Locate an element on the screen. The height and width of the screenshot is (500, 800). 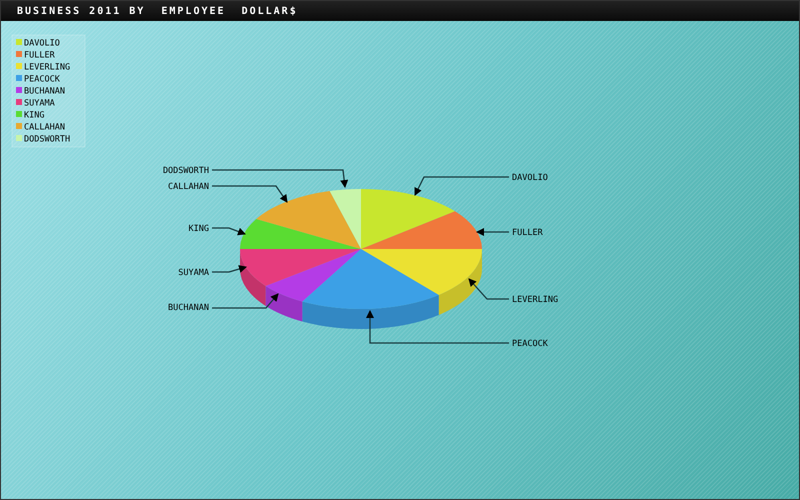
legend-label: LEVERLING is located at coordinates (47, 67).